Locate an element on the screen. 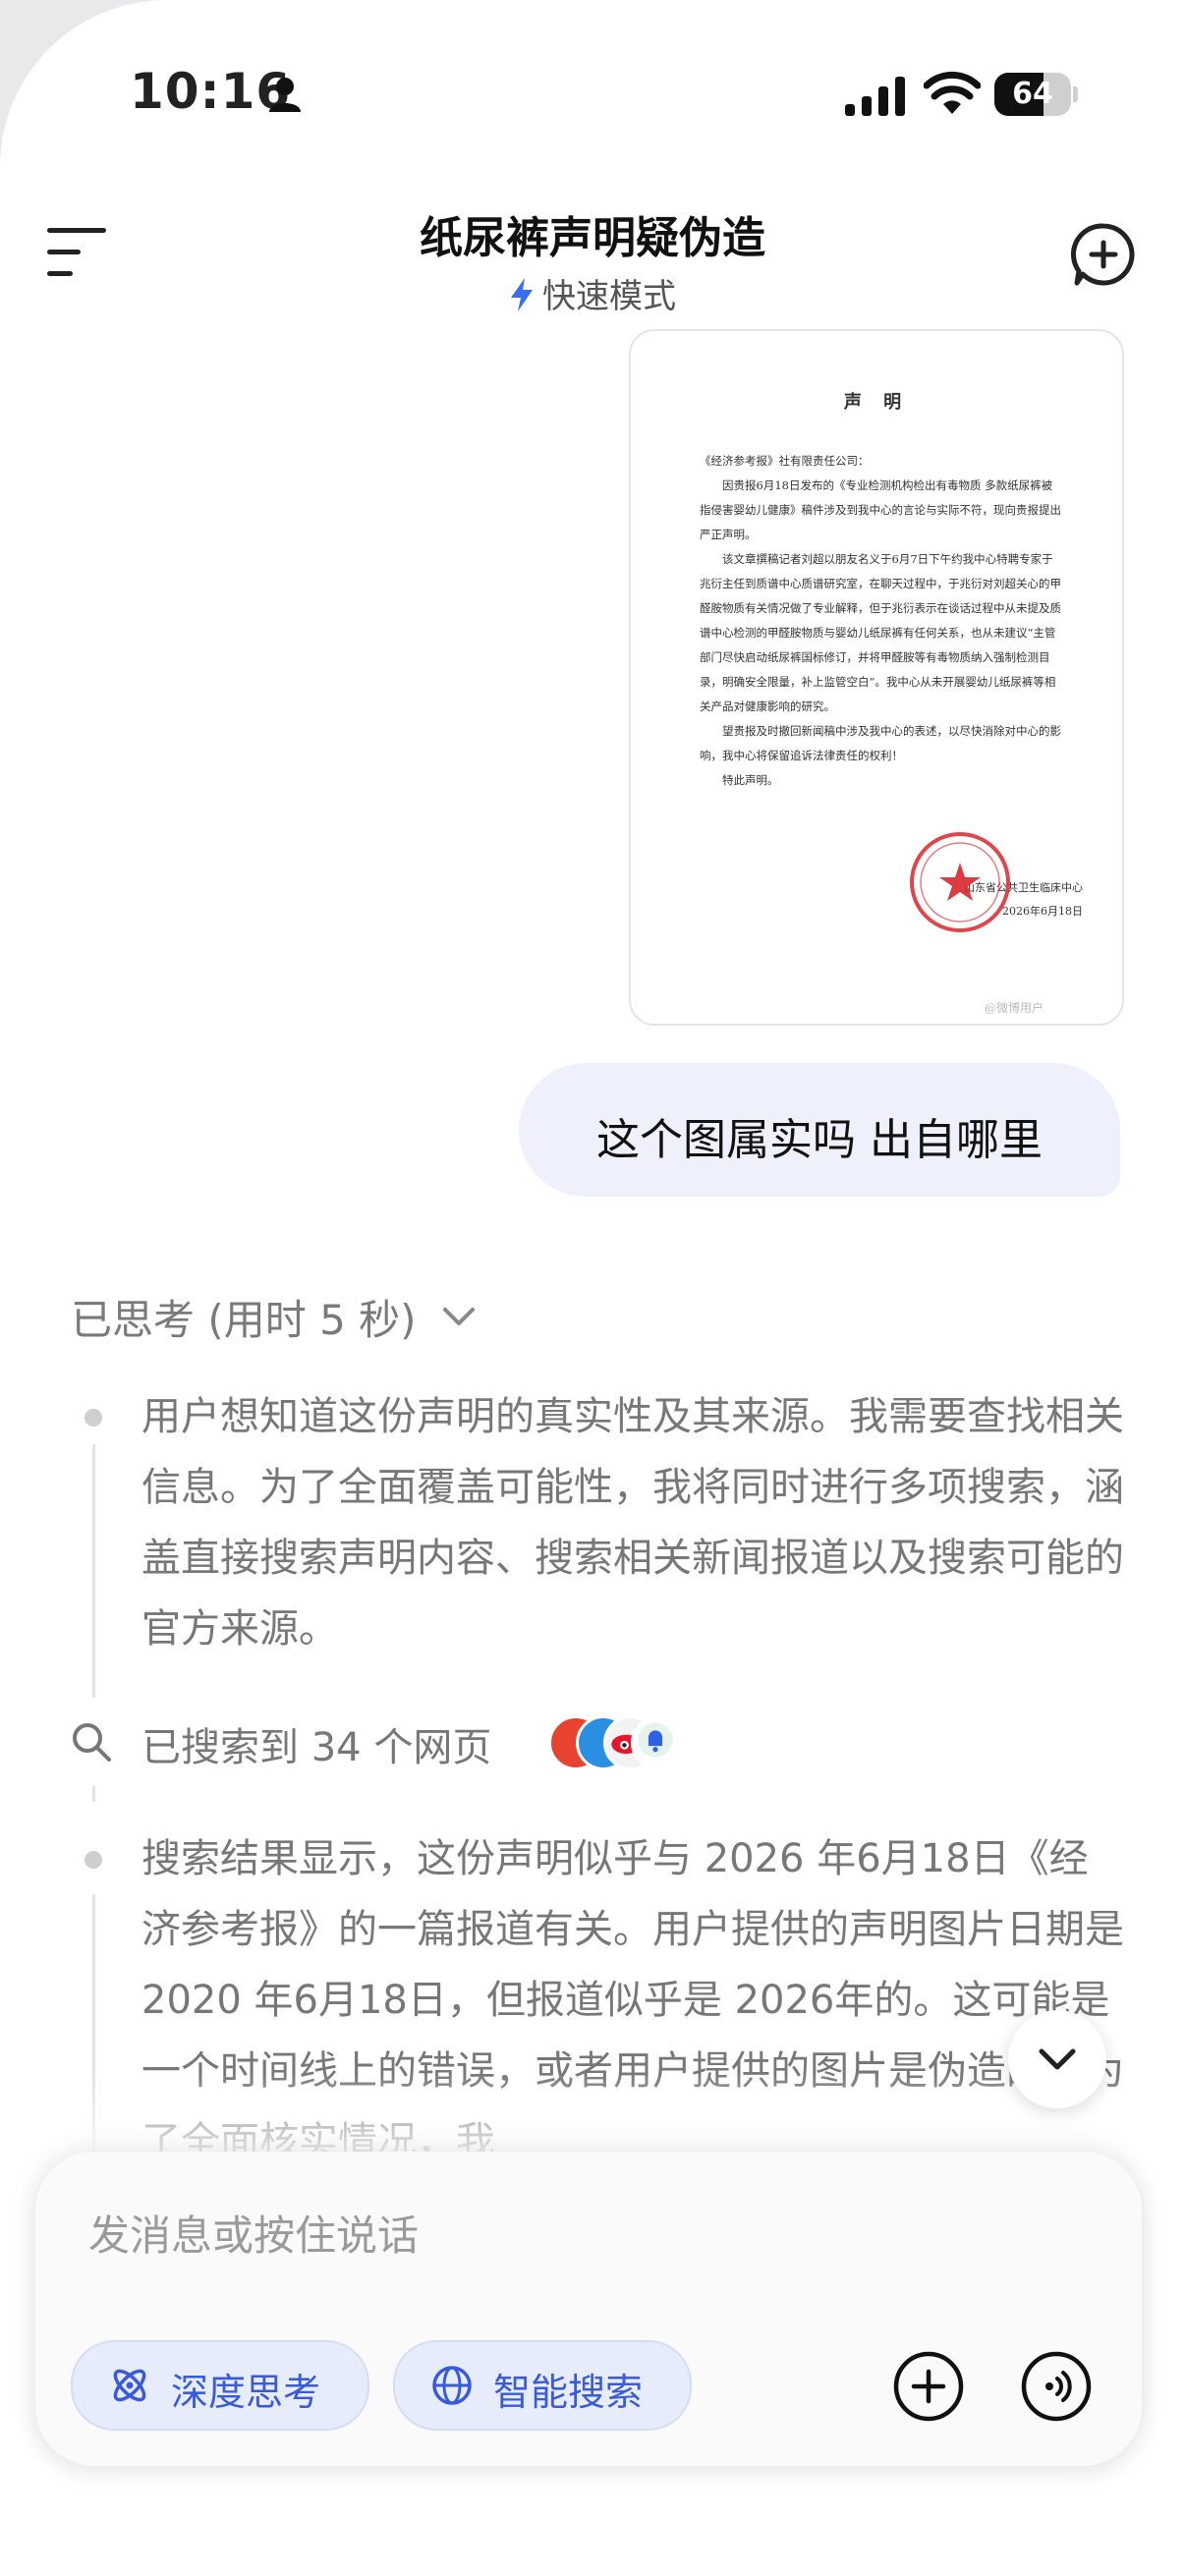 The height and width of the screenshot is (2576, 1185). wifi-icon is located at coordinates (953, 92).